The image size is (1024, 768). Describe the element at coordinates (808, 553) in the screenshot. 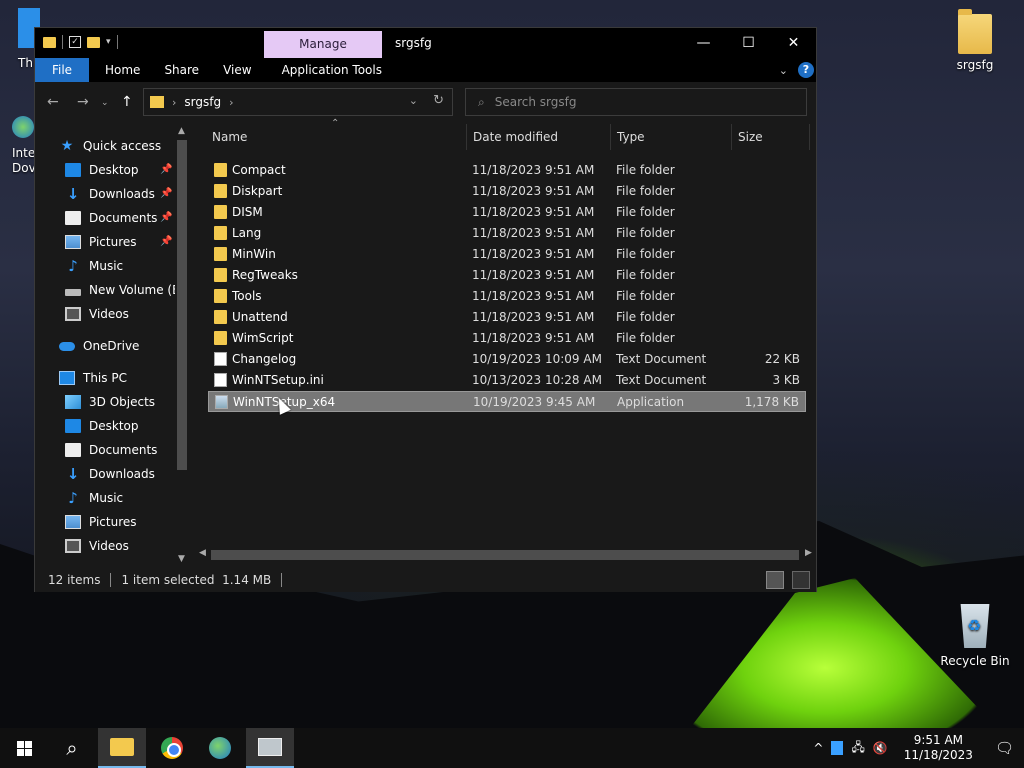

I see `scroll-right-icon: ▶` at that location.